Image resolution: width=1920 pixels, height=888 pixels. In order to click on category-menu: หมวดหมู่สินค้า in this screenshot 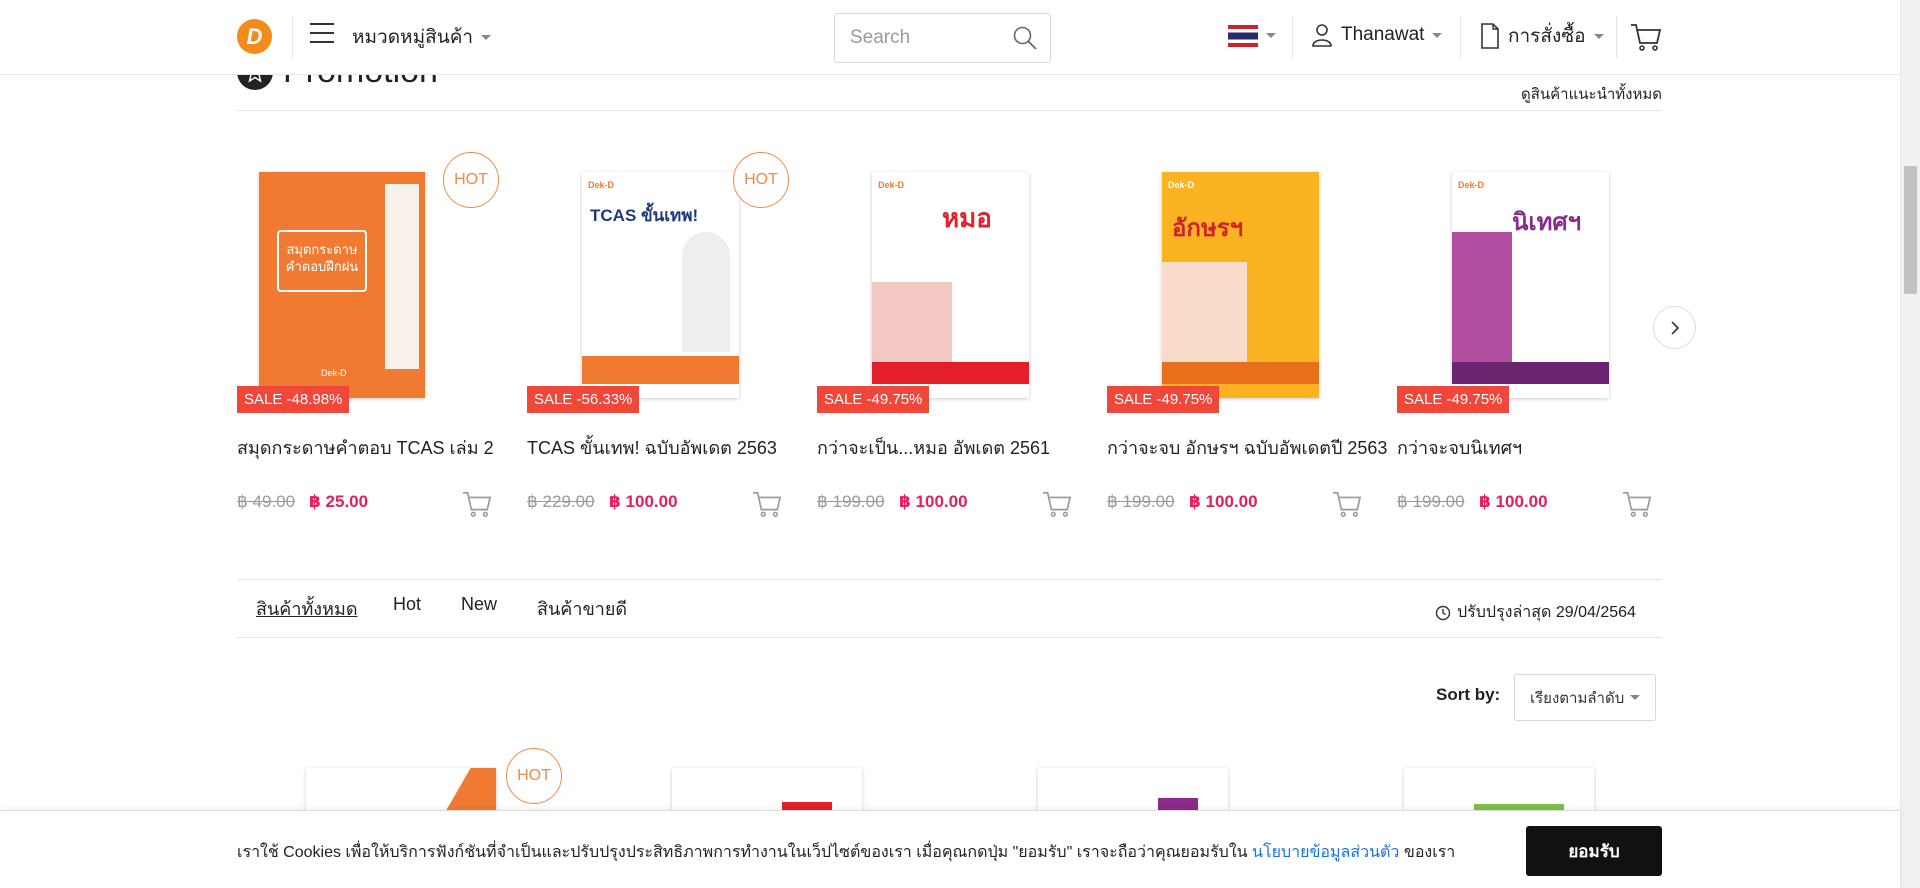, I will do `click(422, 37)`.